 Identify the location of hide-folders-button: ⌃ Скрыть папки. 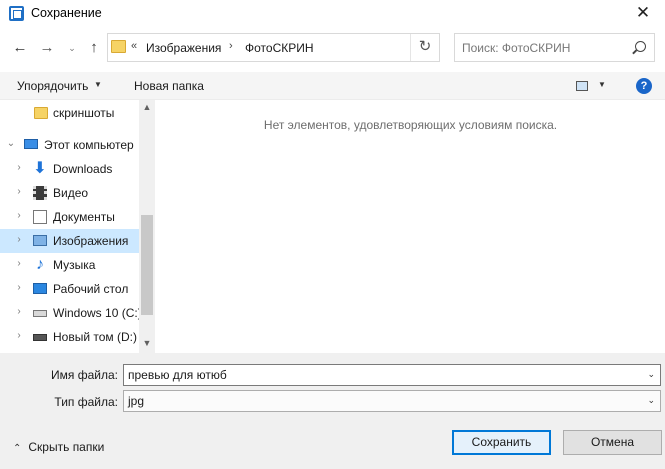
(58, 447).